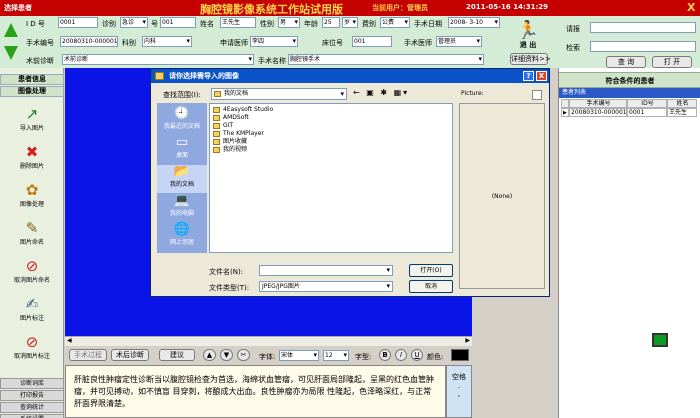 This screenshot has height=418, width=700. I want to click on detail-button: 详细资料>>, so click(530, 59).